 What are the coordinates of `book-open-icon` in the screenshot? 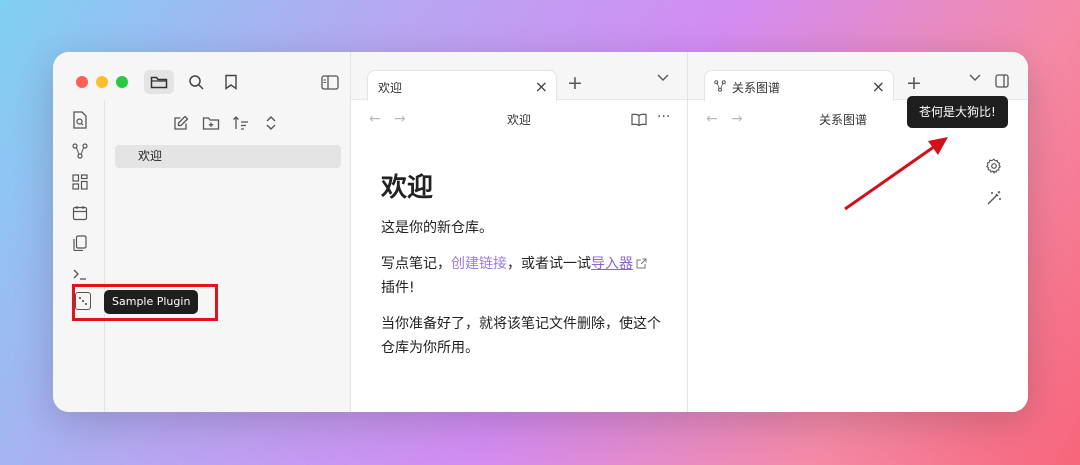 It's located at (639, 119).